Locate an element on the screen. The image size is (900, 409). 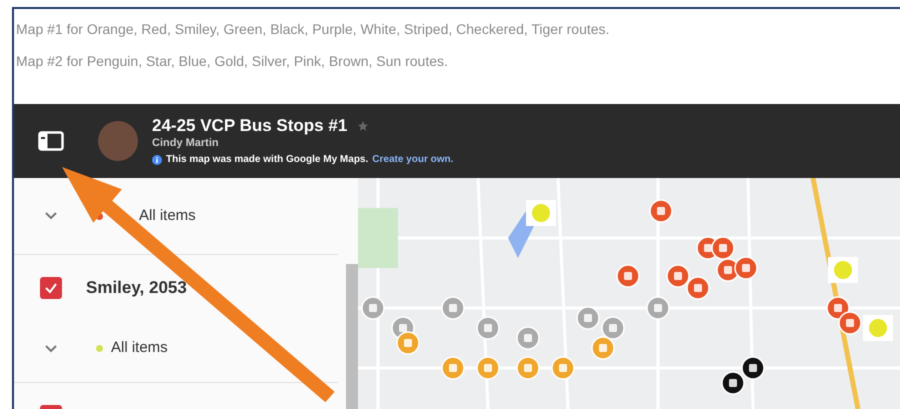
map-title: 24-25 VCP Bus Stops #1 is located at coordinates (250, 126).